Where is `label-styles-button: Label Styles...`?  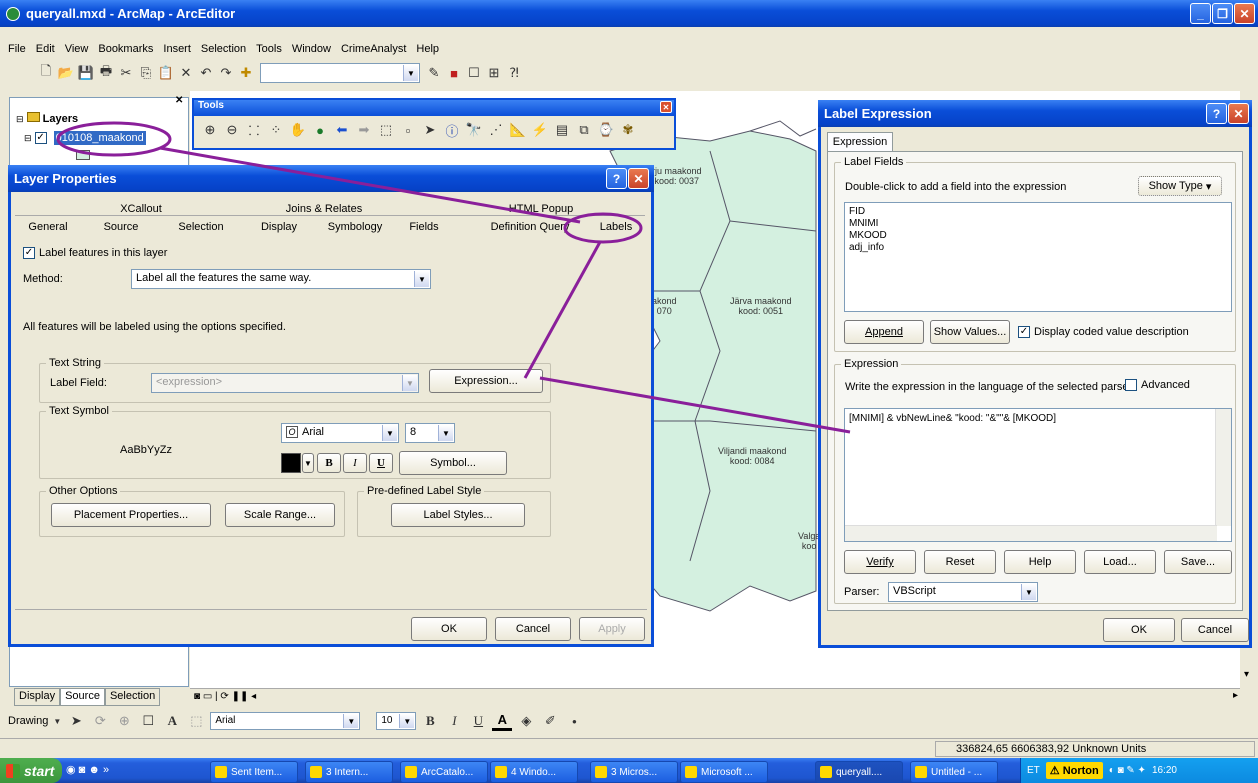 label-styles-button: Label Styles... is located at coordinates (458, 515).